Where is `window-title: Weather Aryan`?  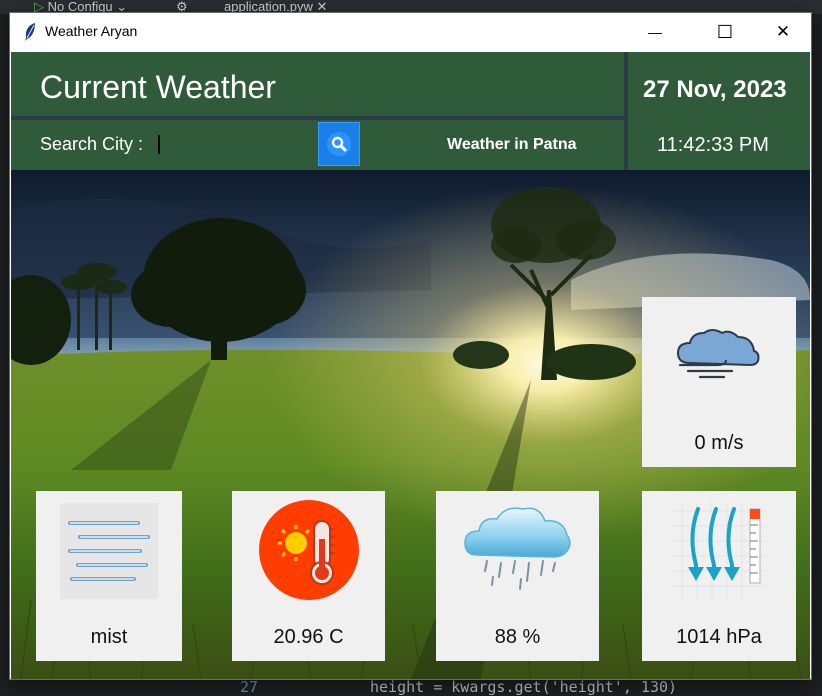
window-title: Weather Aryan is located at coordinates (91, 31).